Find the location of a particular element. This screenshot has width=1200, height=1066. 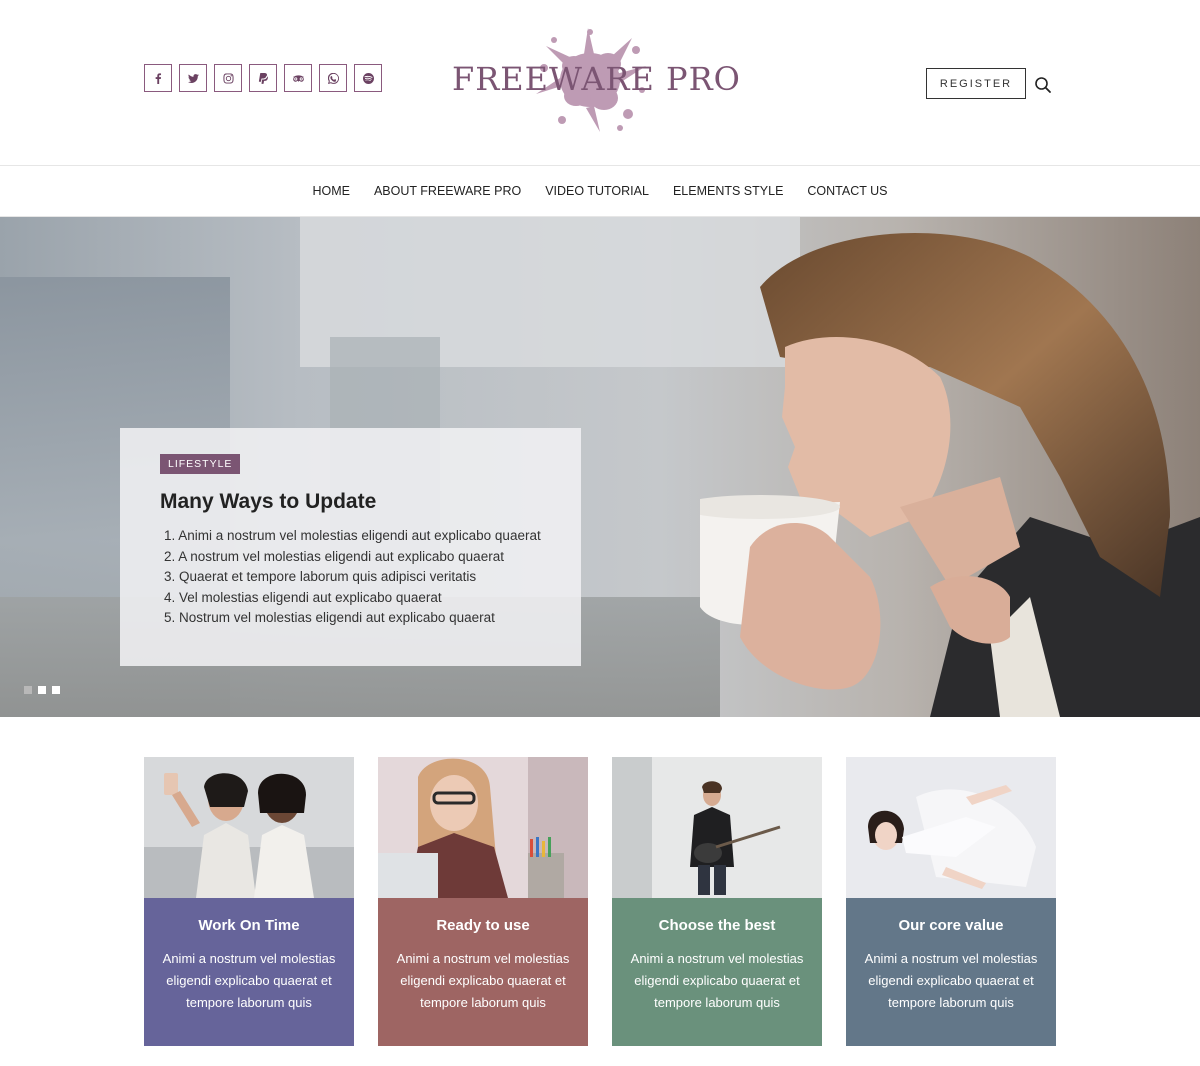

instagram-icon is located at coordinates (228, 78).